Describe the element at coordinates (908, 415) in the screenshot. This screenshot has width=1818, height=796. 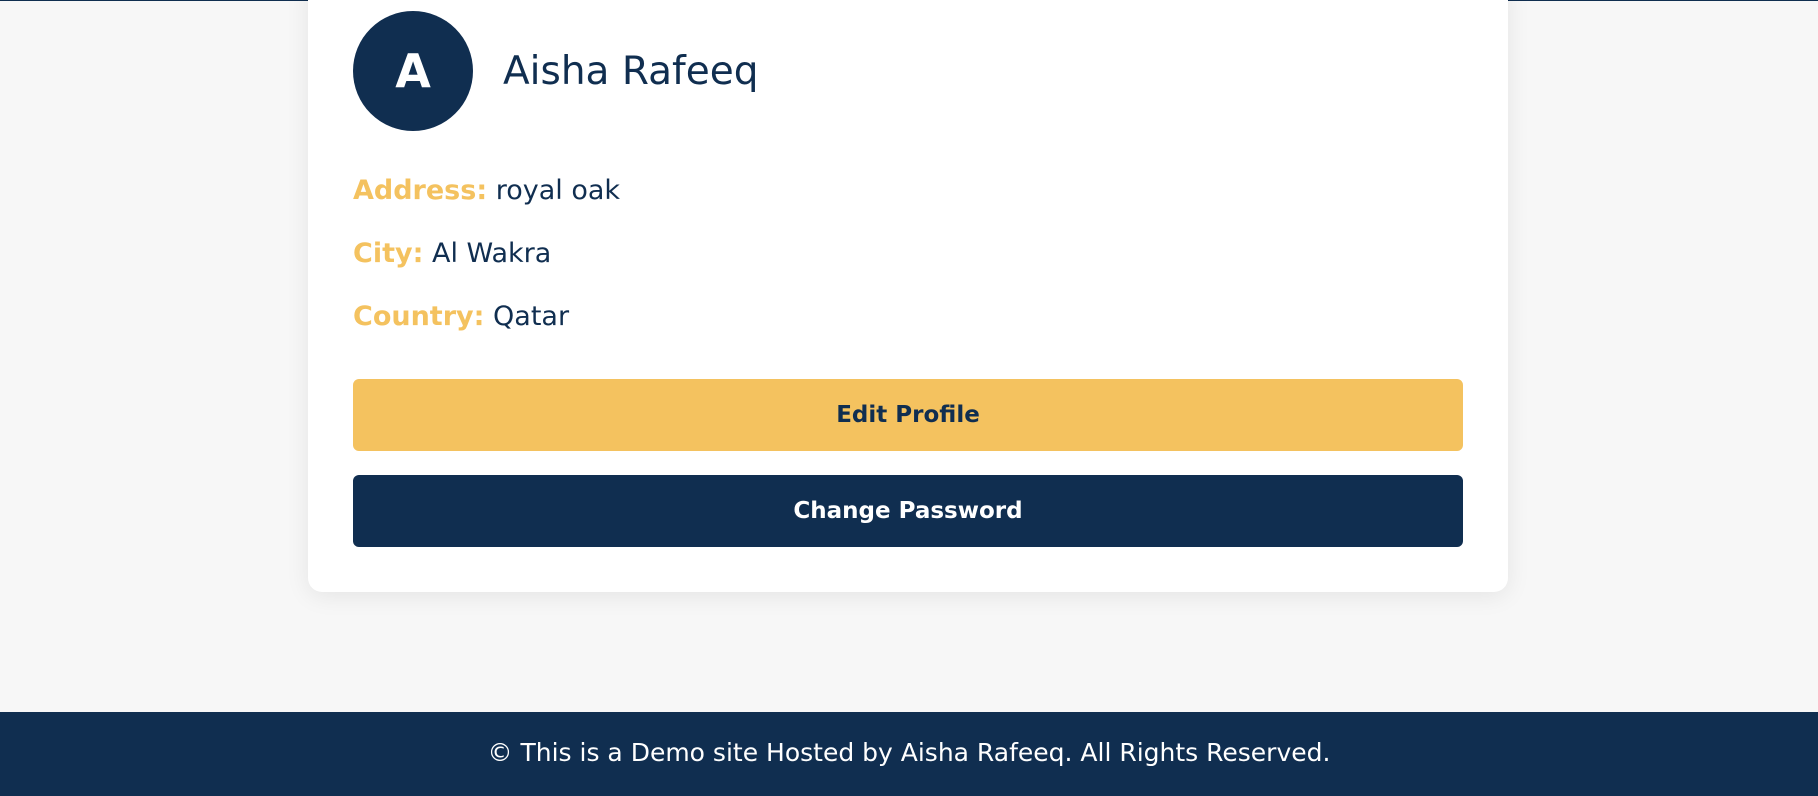
I see `edit-profile-button: Edit Profile` at that location.